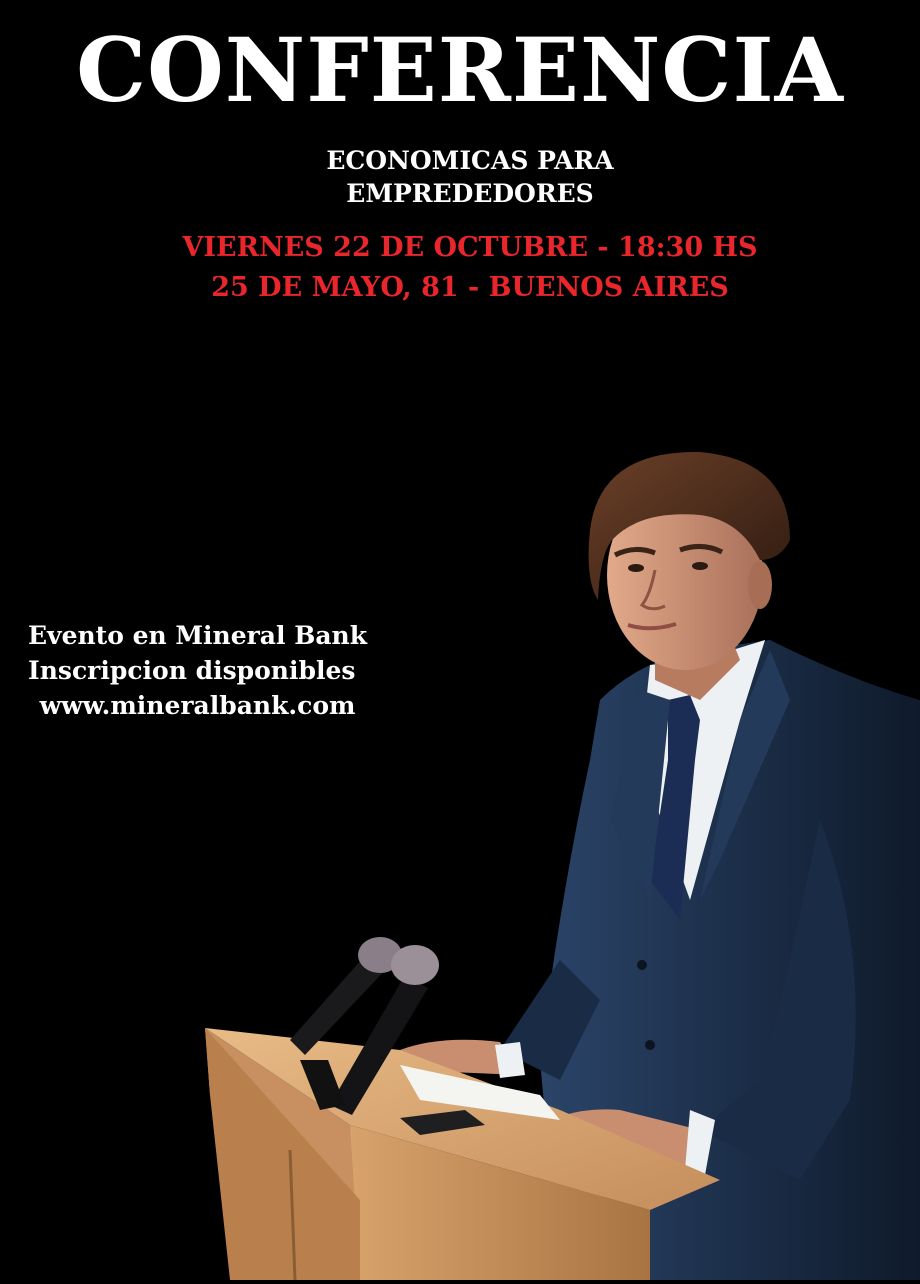 The height and width of the screenshot is (1284, 920). What do you see at coordinates (197, 705) in the screenshot?
I see `website-link: www.mineralbank.com` at bounding box center [197, 705].